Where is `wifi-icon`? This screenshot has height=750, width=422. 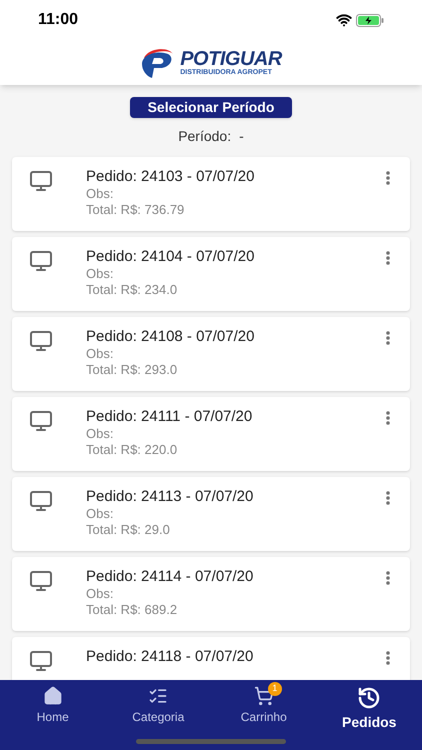
wifi-icon is located at coordinates (344, 20).